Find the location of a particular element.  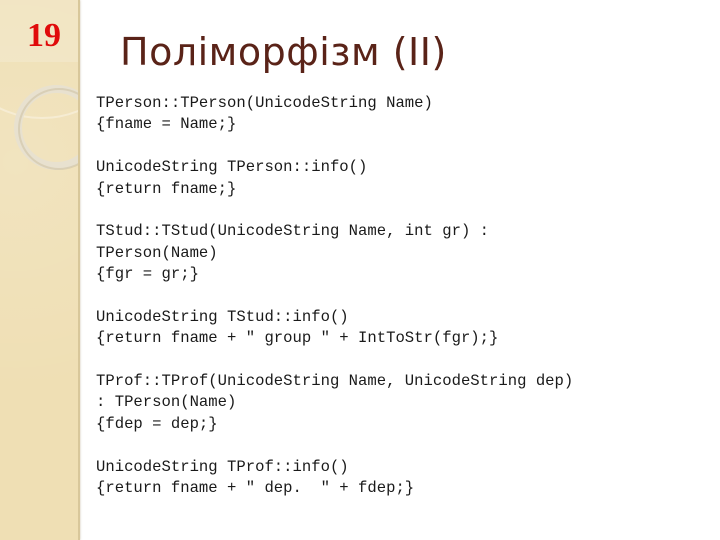

slide-number: 19 is located at coordinates (44, 35).